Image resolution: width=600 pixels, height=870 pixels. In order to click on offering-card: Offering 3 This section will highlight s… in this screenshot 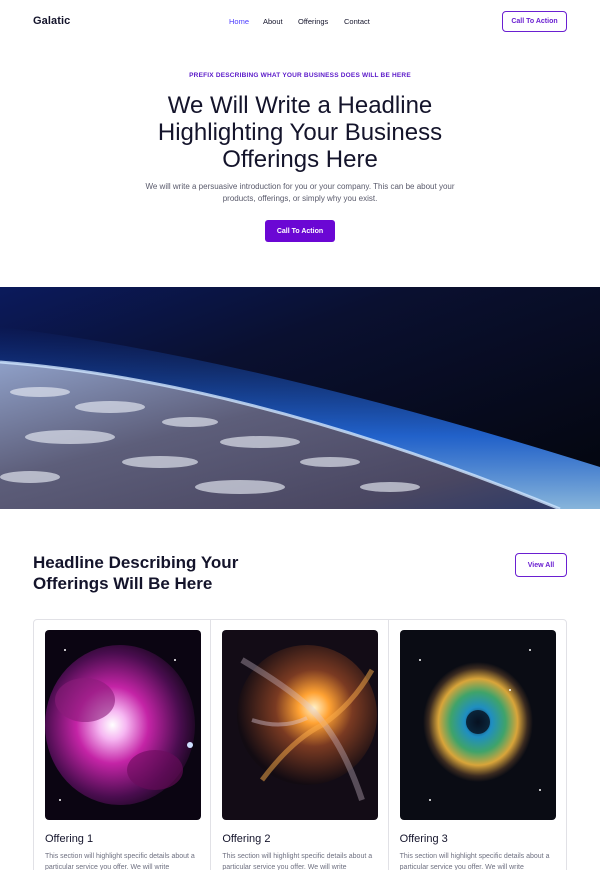, I will do `click(477, 745)`.